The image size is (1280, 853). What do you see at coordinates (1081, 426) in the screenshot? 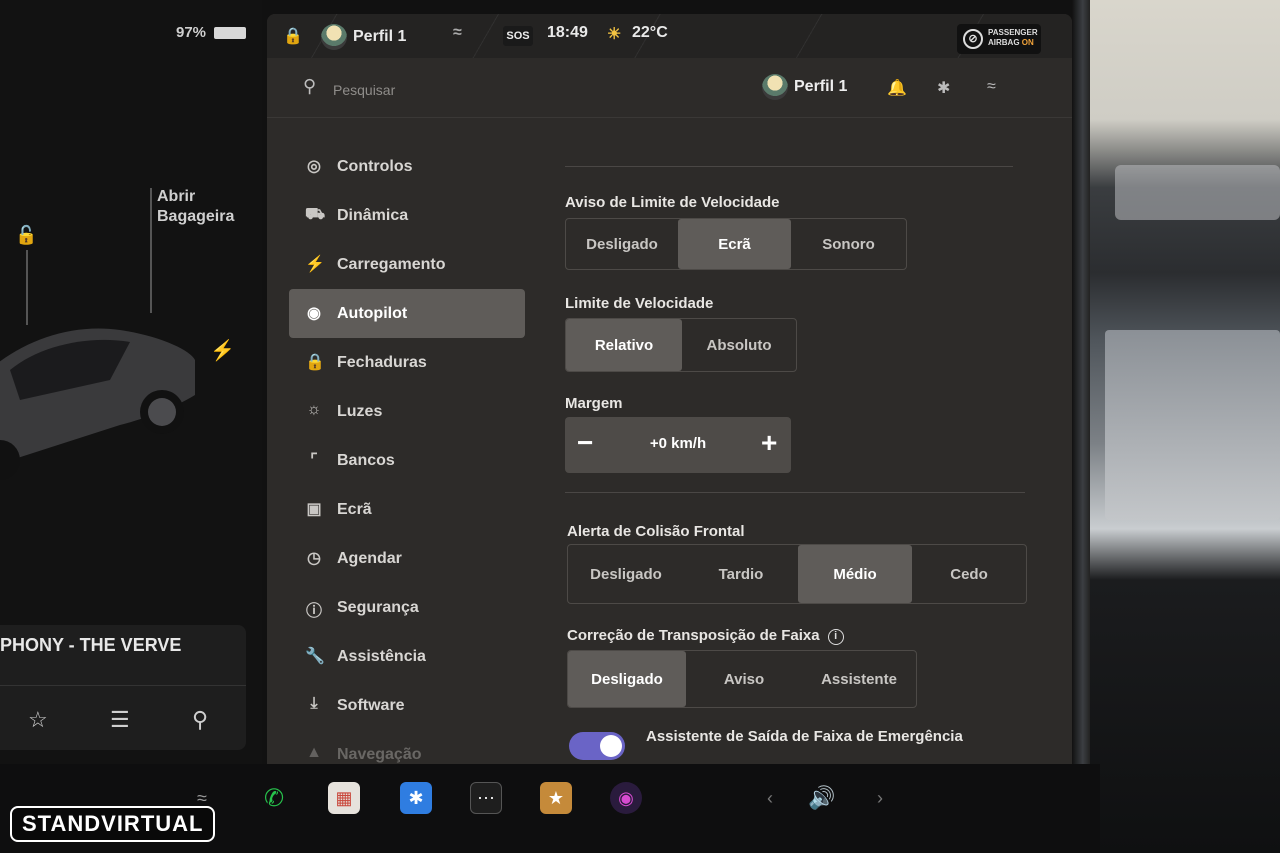
I see `screen-bezel` at bounding box center [1081, 426].